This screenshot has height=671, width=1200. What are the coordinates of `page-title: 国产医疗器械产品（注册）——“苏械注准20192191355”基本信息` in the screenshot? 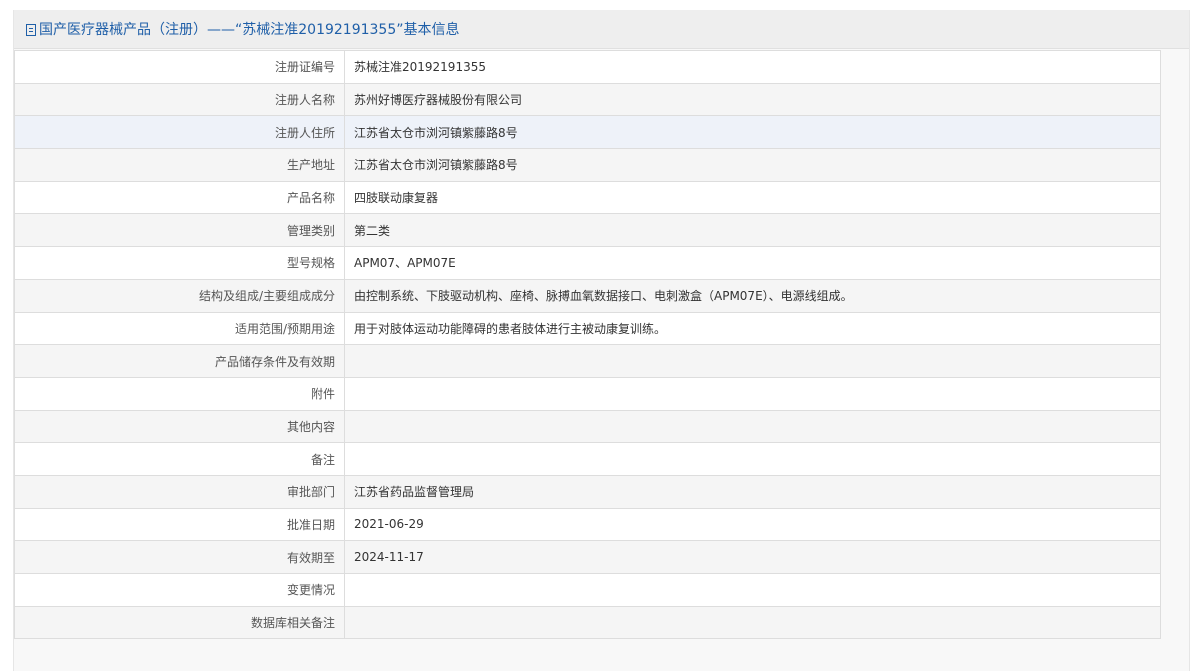 It's located at (249, 30).